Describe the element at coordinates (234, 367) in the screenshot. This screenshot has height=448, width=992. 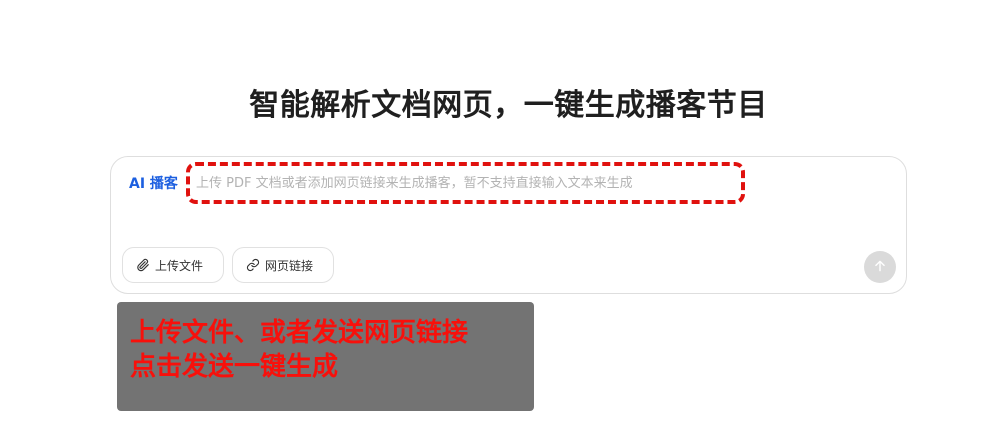
I see `annotation-line-2: 点击发送一键生成` at that location.